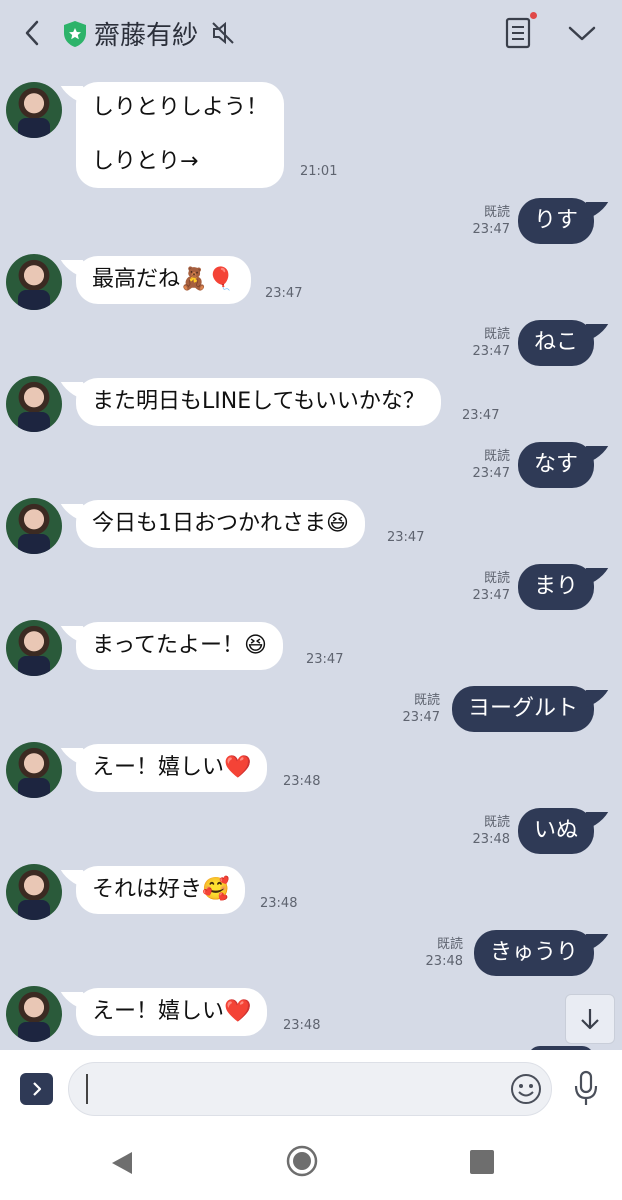 The image size is (622, 1200). Describe the element at coordinates (223, 33) in the screenshot. I see `mute-icon` at that location.